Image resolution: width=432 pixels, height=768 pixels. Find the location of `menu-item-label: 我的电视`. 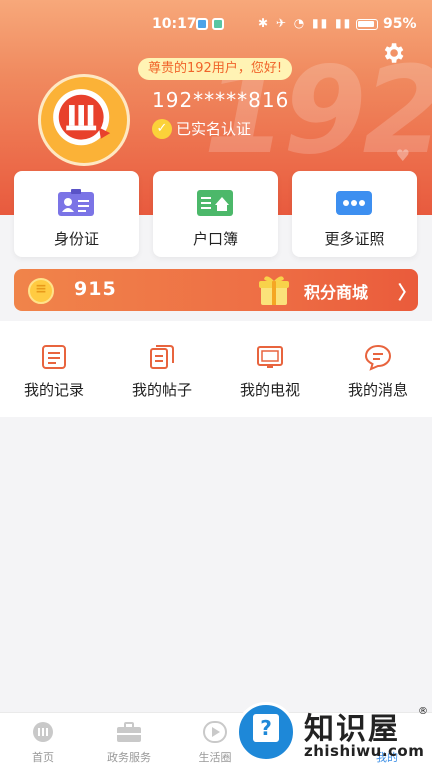

menu-item-label: 我的电视 is located at coordinates (269, 390).